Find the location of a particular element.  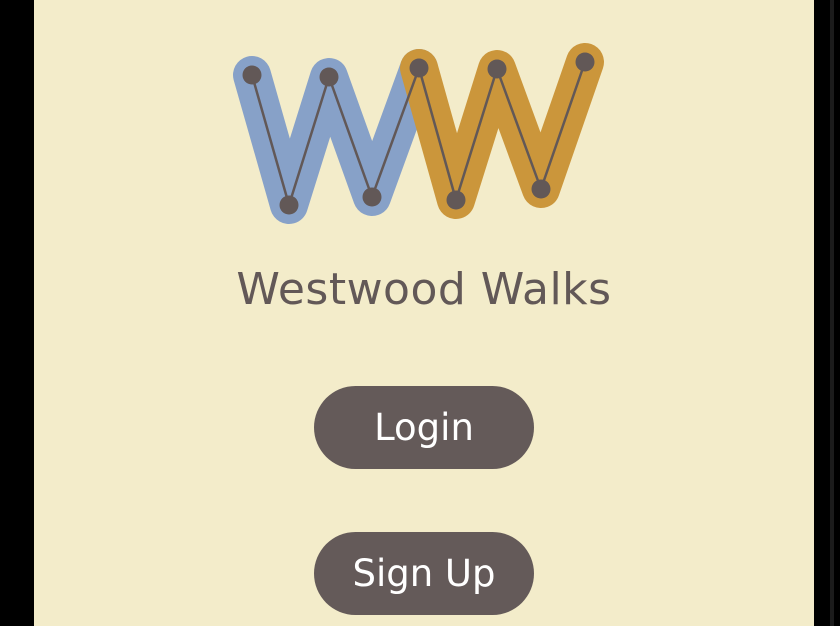

left-bezel is located at coordinates (17, 313).